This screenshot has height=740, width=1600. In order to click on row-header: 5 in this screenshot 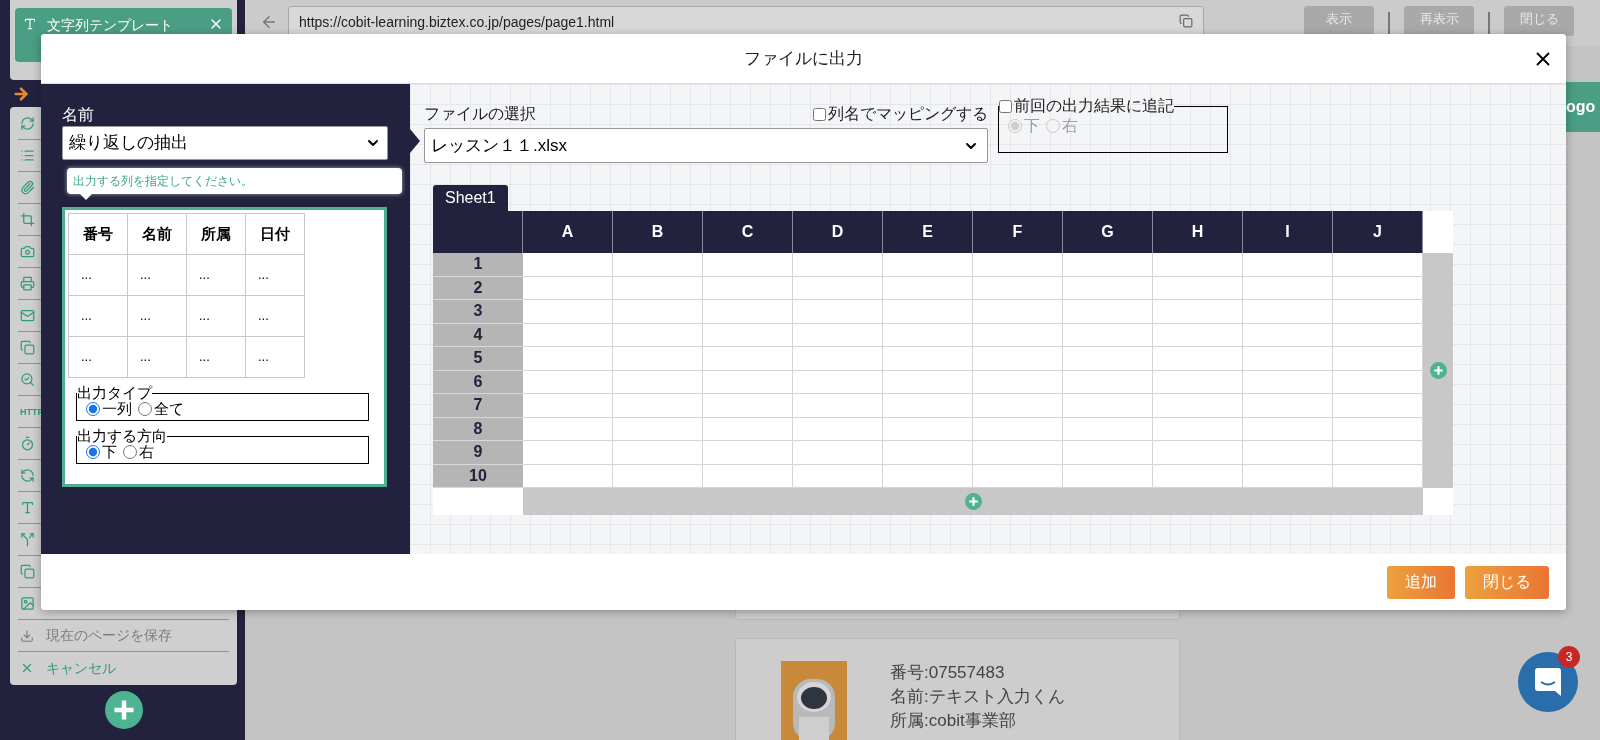, I will do `click(478, 359)`.